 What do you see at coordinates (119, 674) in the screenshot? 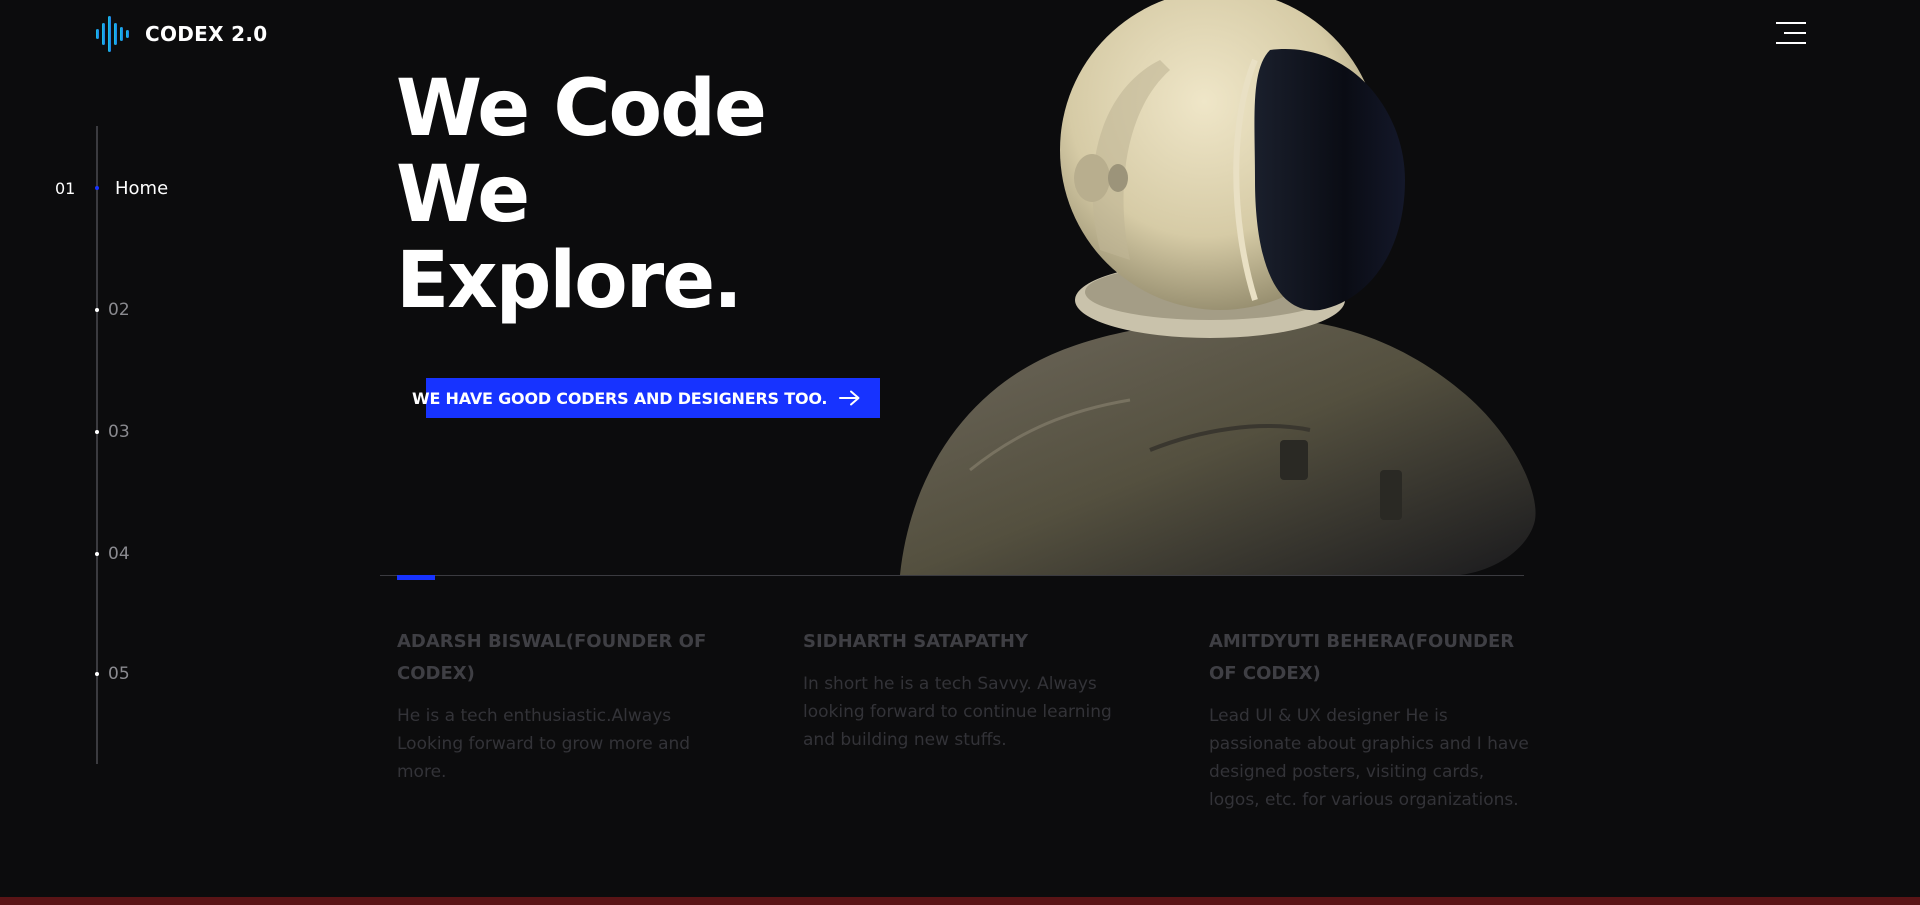
I see `side-nav-number: 05` at bounding box center [119, 674].